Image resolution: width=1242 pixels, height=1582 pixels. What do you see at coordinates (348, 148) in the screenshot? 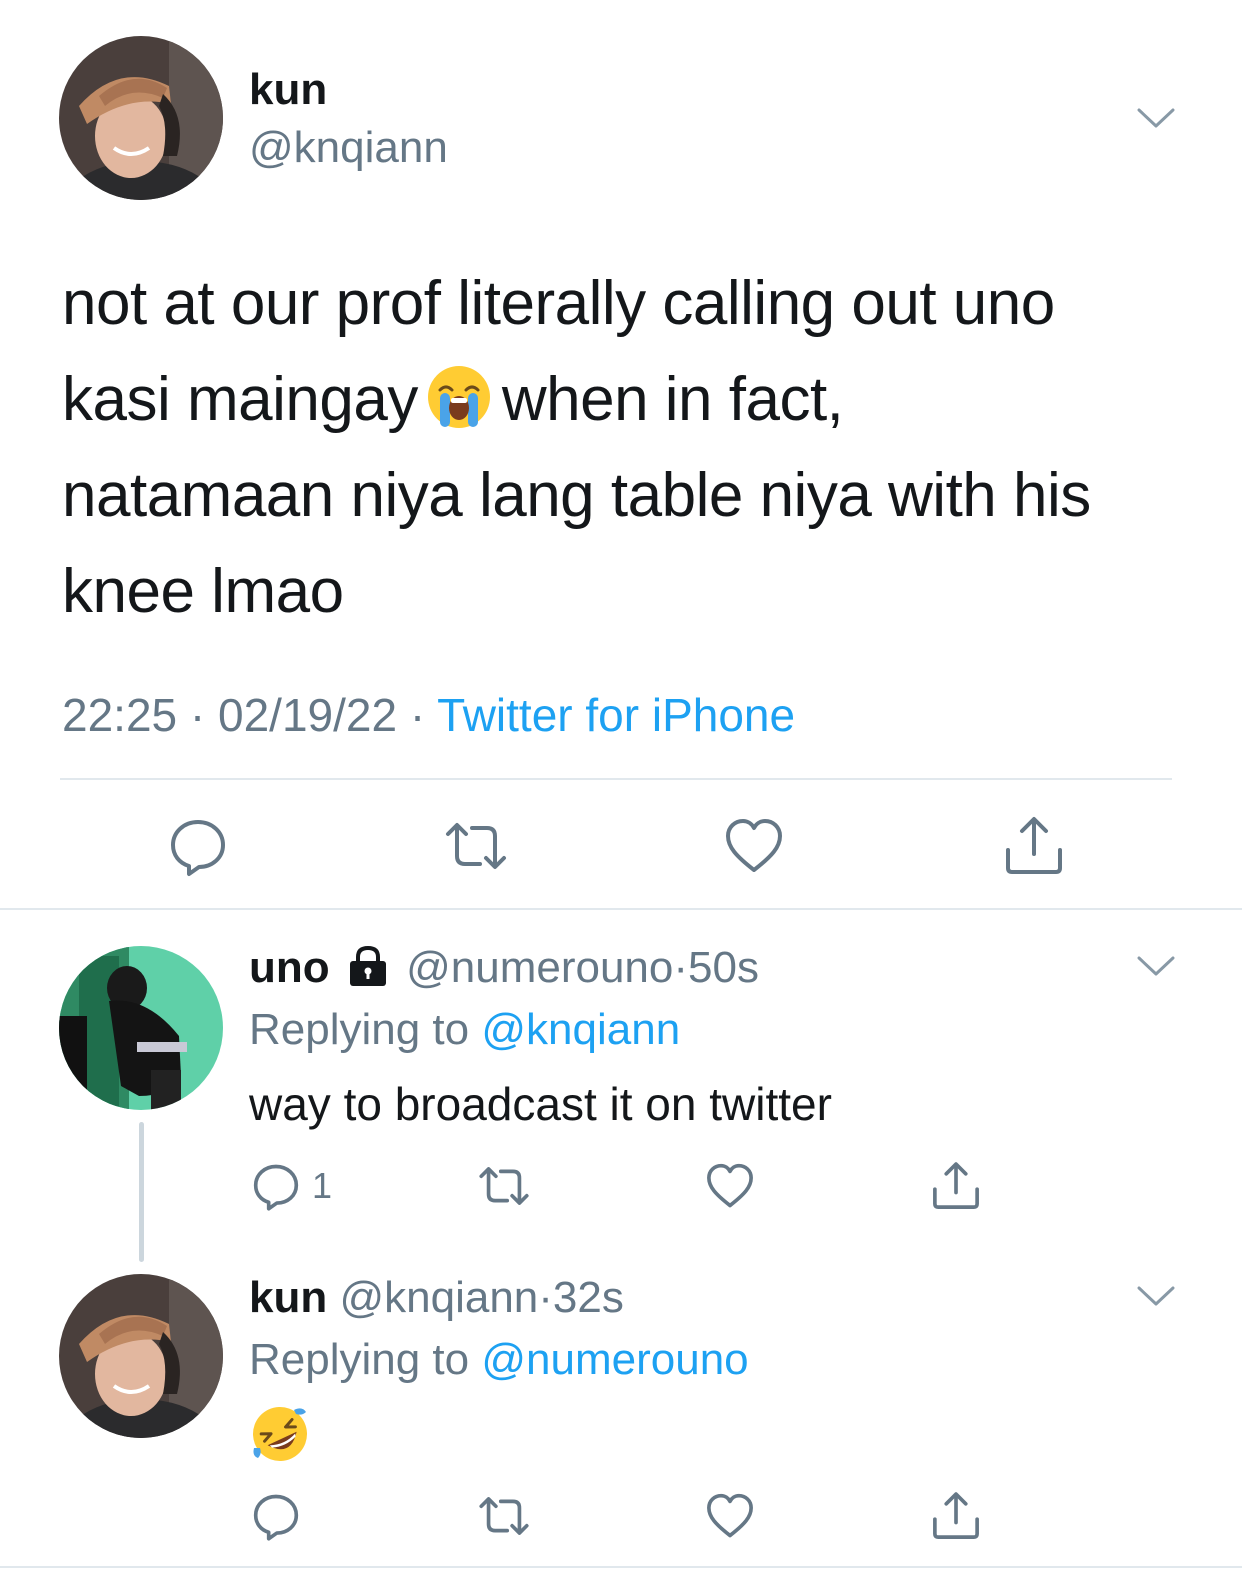
I see `author-handle: @knqiann` at bounding box center [348, 148].